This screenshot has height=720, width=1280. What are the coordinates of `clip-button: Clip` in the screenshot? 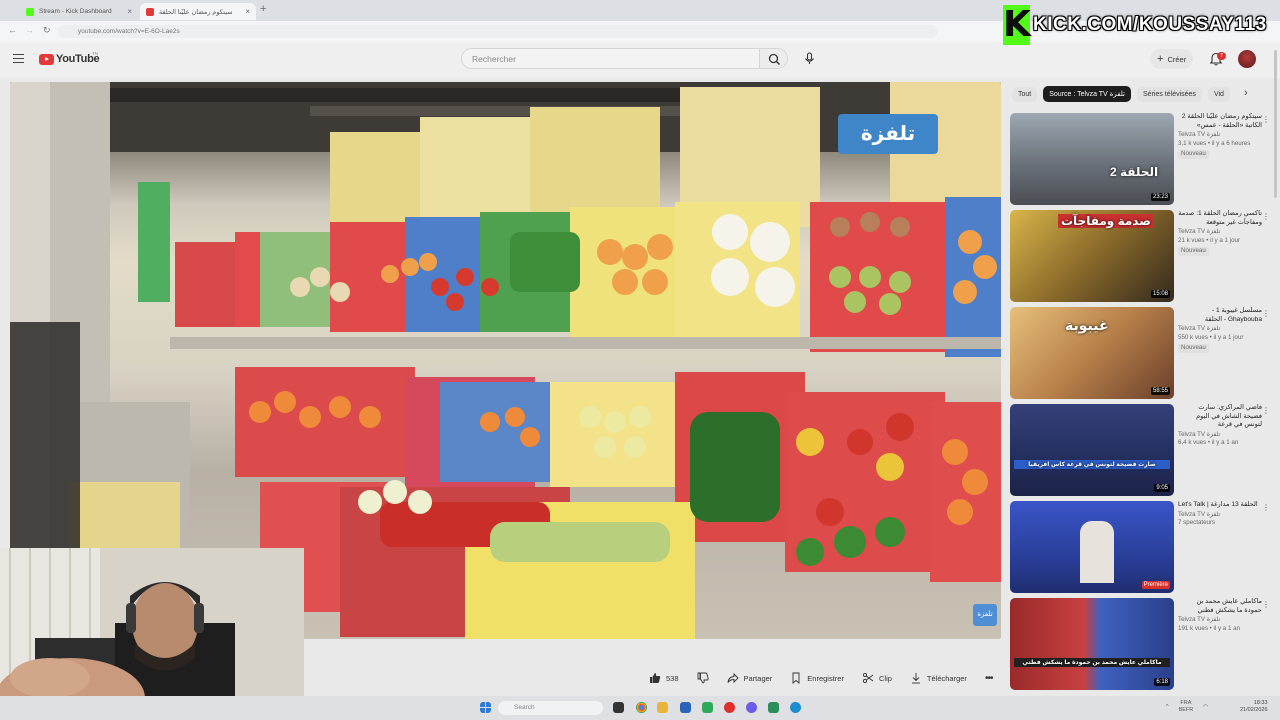 It's located at (877, 678).